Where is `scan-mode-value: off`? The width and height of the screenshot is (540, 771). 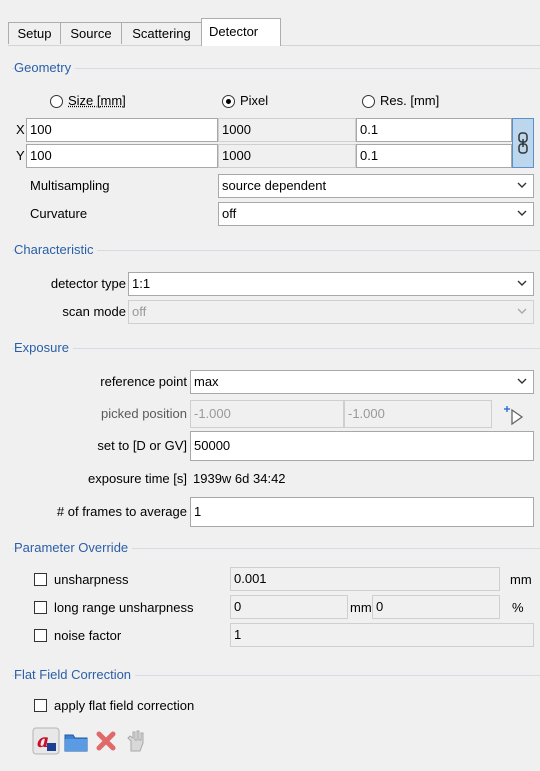 scan-mode-value: off is located at coordinates (139, 311).